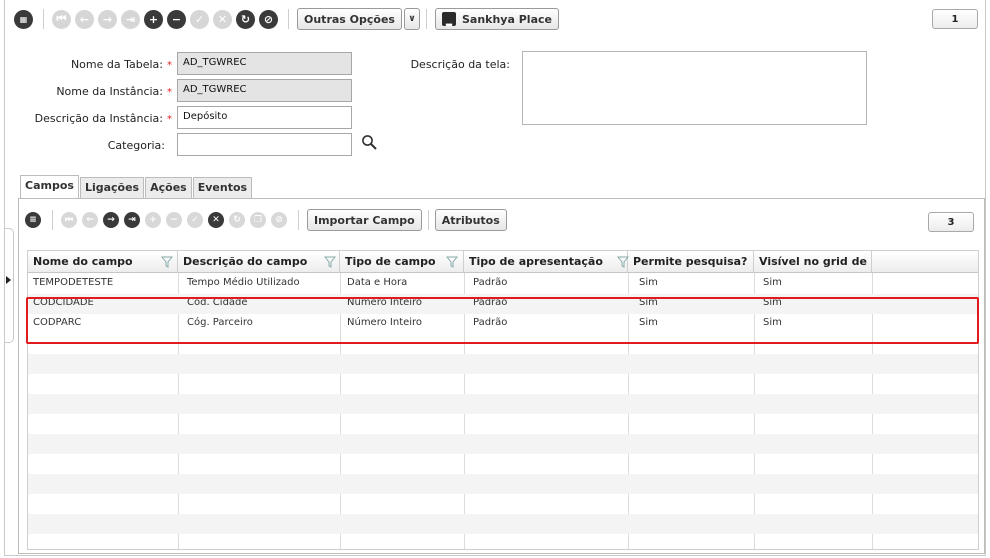  Describe the element at coordinates (490, 282) in the screenshot. I see `cell-apresentacao: Padrão` at that location.